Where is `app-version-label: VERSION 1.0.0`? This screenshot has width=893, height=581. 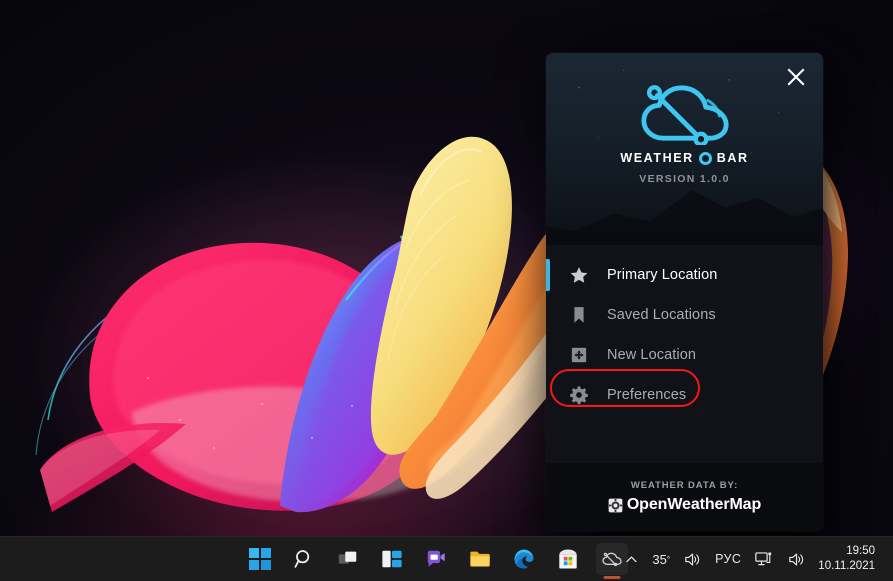 app-version-label: VERSION 1.0.0 is located at coordinates (684, 179).